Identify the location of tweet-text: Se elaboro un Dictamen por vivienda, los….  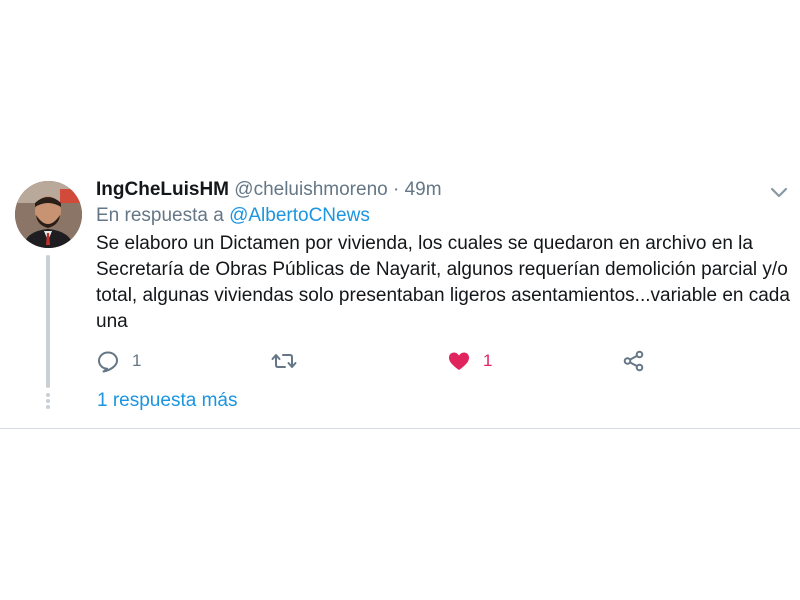
(443, 282).